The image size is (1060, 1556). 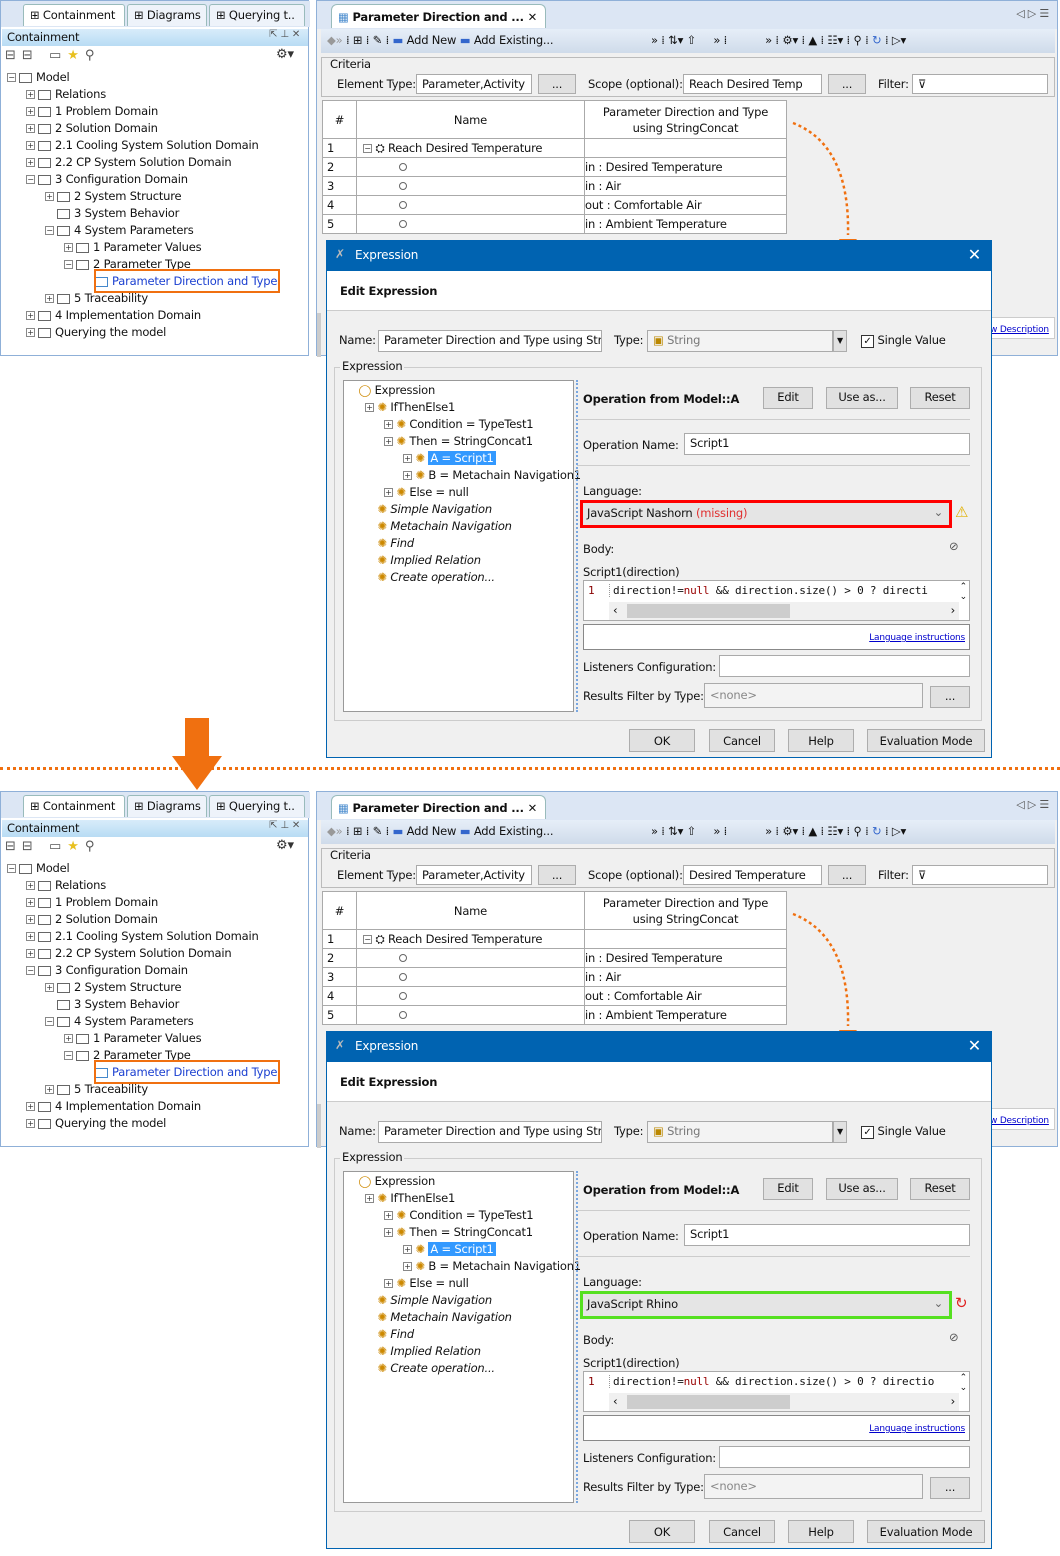 What do you see at coordinates (74, 15) in the screenshot?
I see `tab-0: ⊞ Containment` at bounding box center [74, 15].